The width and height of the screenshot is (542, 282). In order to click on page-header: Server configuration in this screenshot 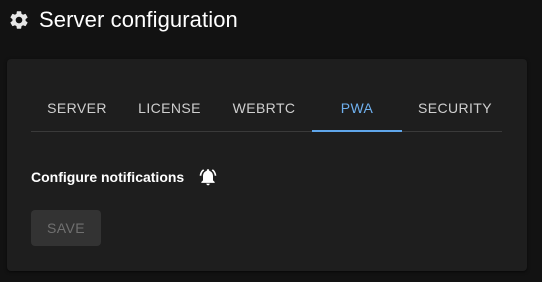, I will do `click(123, 20)`.